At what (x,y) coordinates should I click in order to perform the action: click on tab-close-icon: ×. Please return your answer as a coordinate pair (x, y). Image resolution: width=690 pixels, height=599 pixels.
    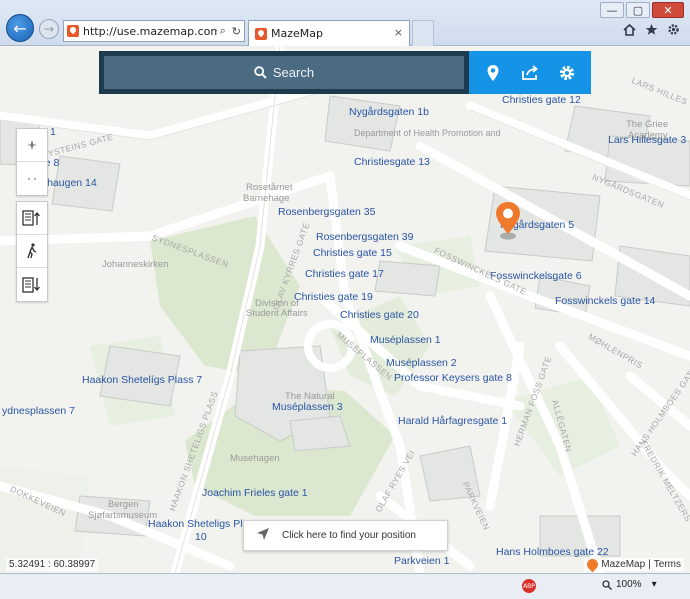
    Looking at the image, I should click on (398, 32).